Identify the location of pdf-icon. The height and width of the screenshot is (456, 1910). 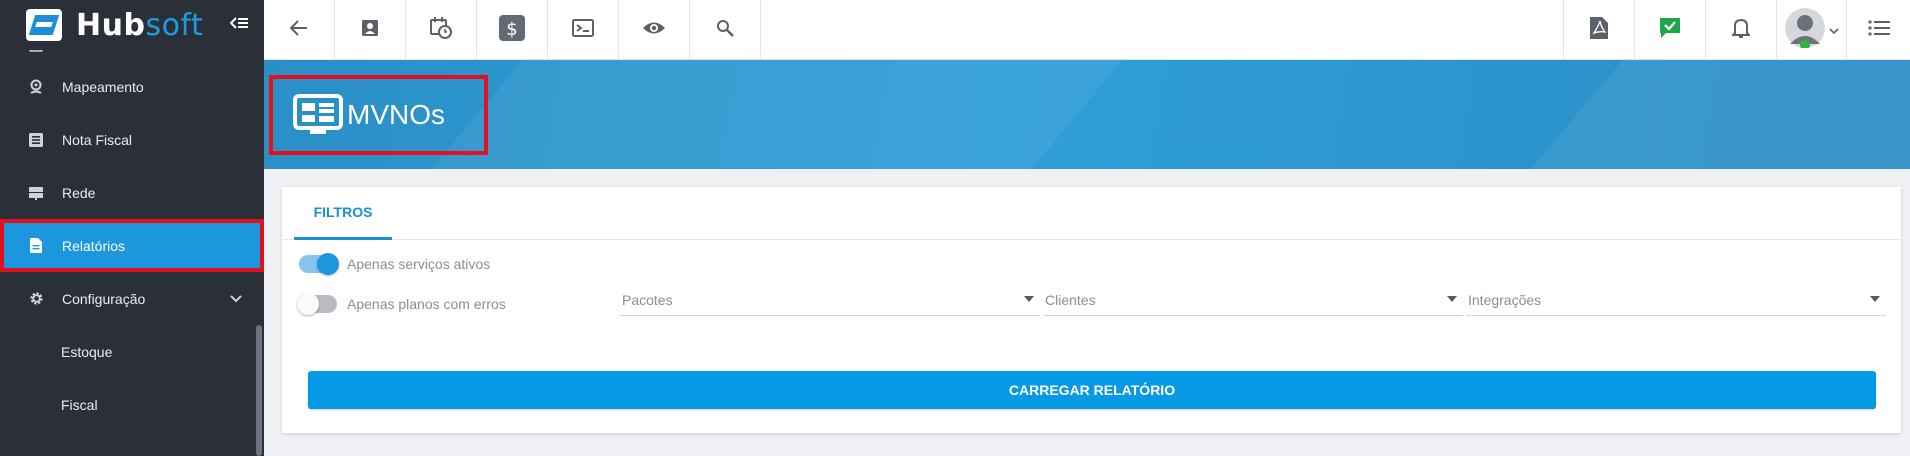
(1599, 30).